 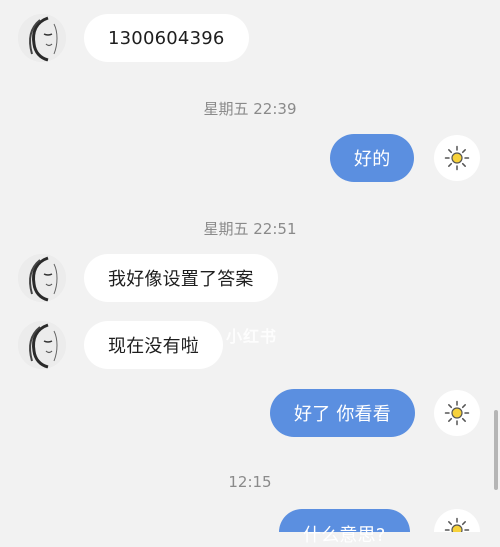 What do you see at coordinates (250, 229) in the screenshot?
I see `timestamp: 星期五 22:51` at bounding box center [250, 229].